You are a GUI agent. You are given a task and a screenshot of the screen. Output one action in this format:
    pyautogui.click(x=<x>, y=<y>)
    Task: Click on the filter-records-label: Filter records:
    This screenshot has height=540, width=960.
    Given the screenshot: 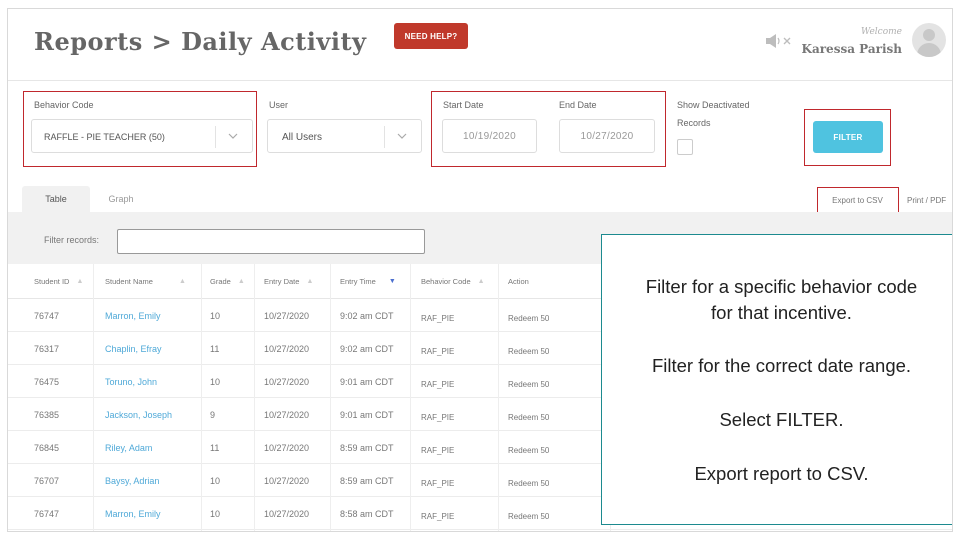 What is the action you would take?
    pyautogui.click(x=72, y=240)
    